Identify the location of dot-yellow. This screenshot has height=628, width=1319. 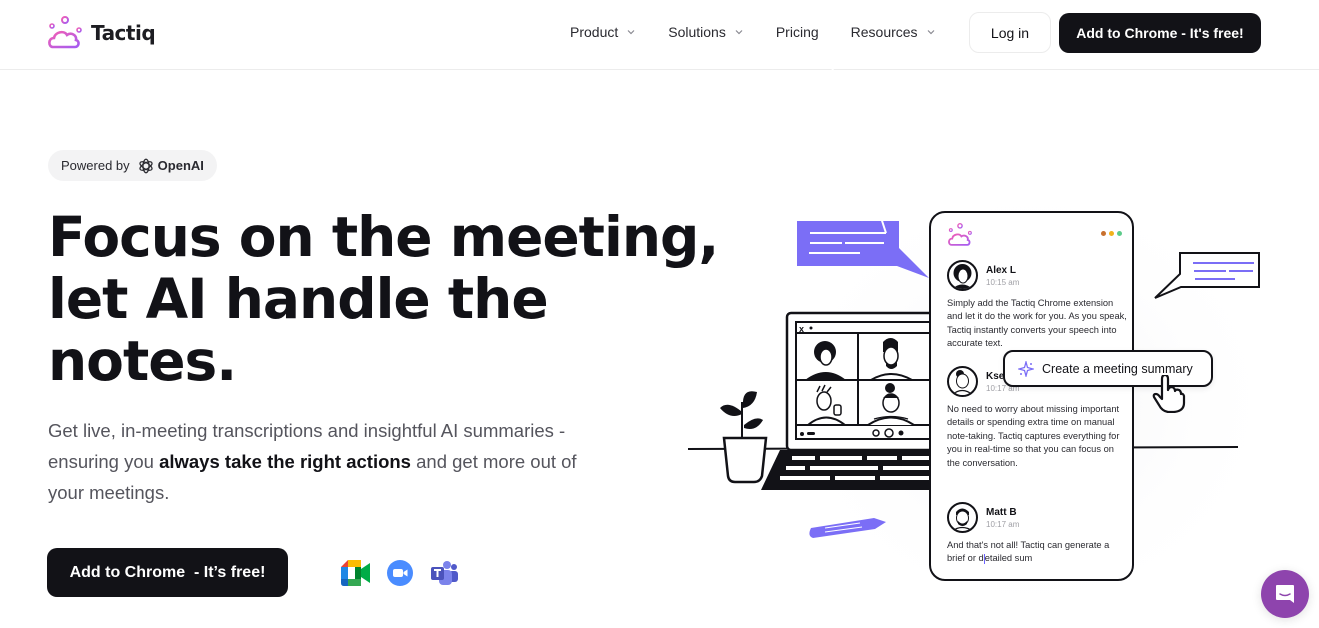
(1111, 233).